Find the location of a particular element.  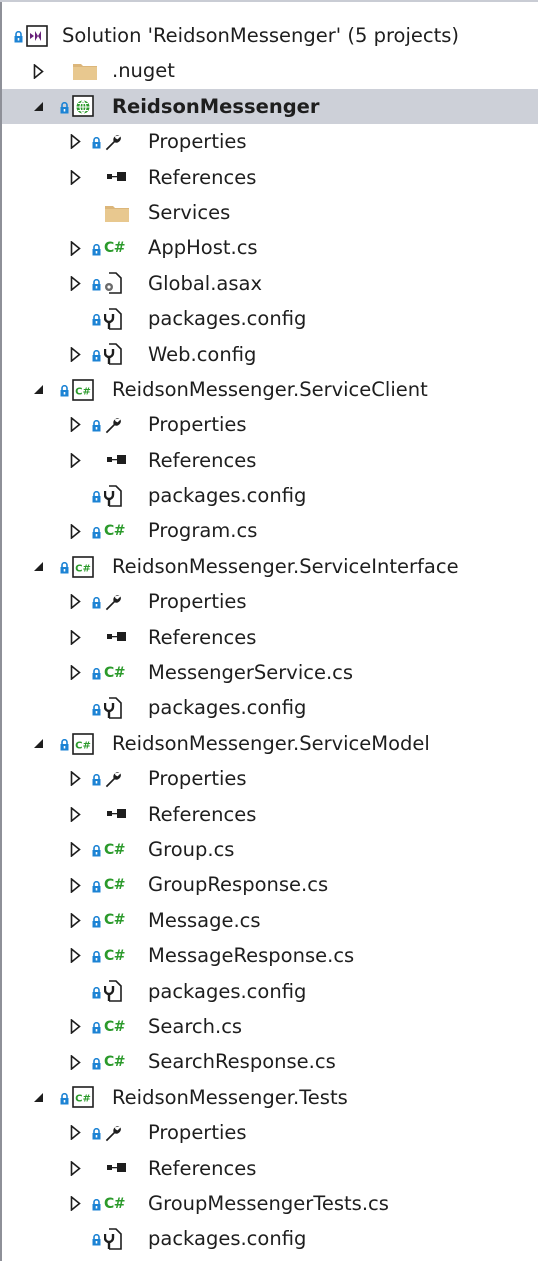

tree-item-node: .nuget is located at coordinates (270, 70).